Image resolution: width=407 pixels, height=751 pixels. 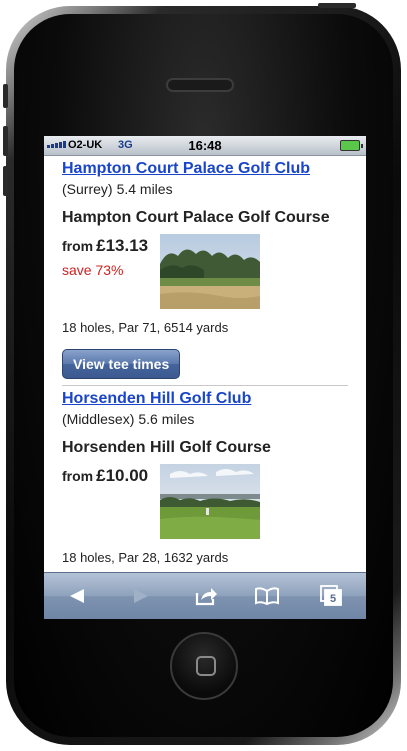 I want to click on price-amount: £10.00, so click(x=122, y=475).